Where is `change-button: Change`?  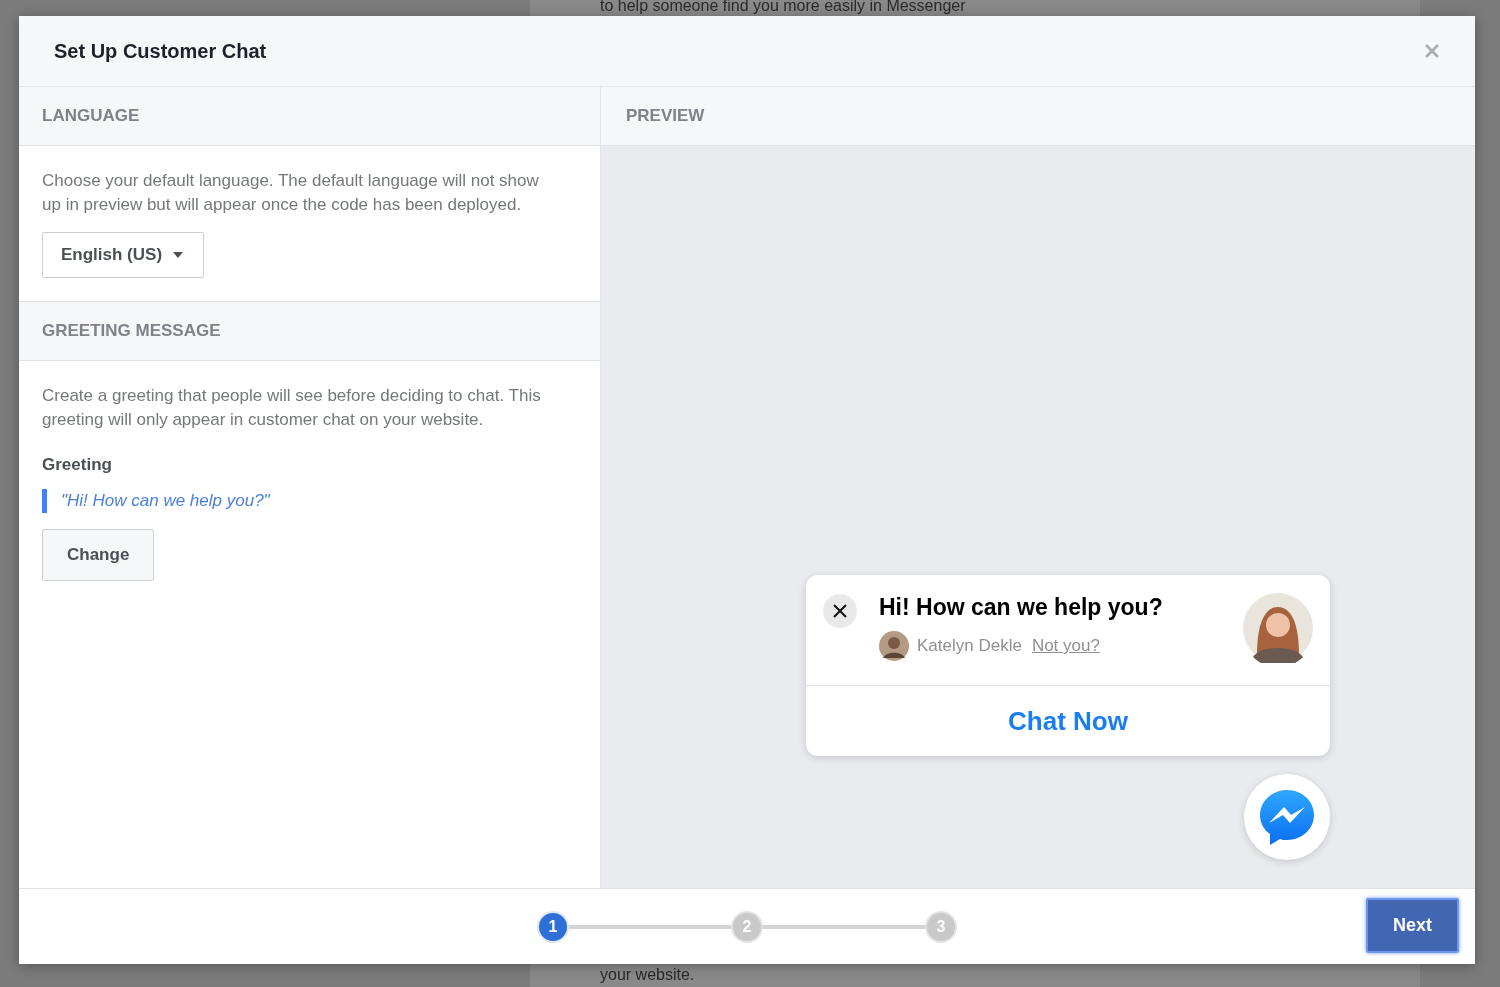 change-button: Change is located at coordinates (98, 555).